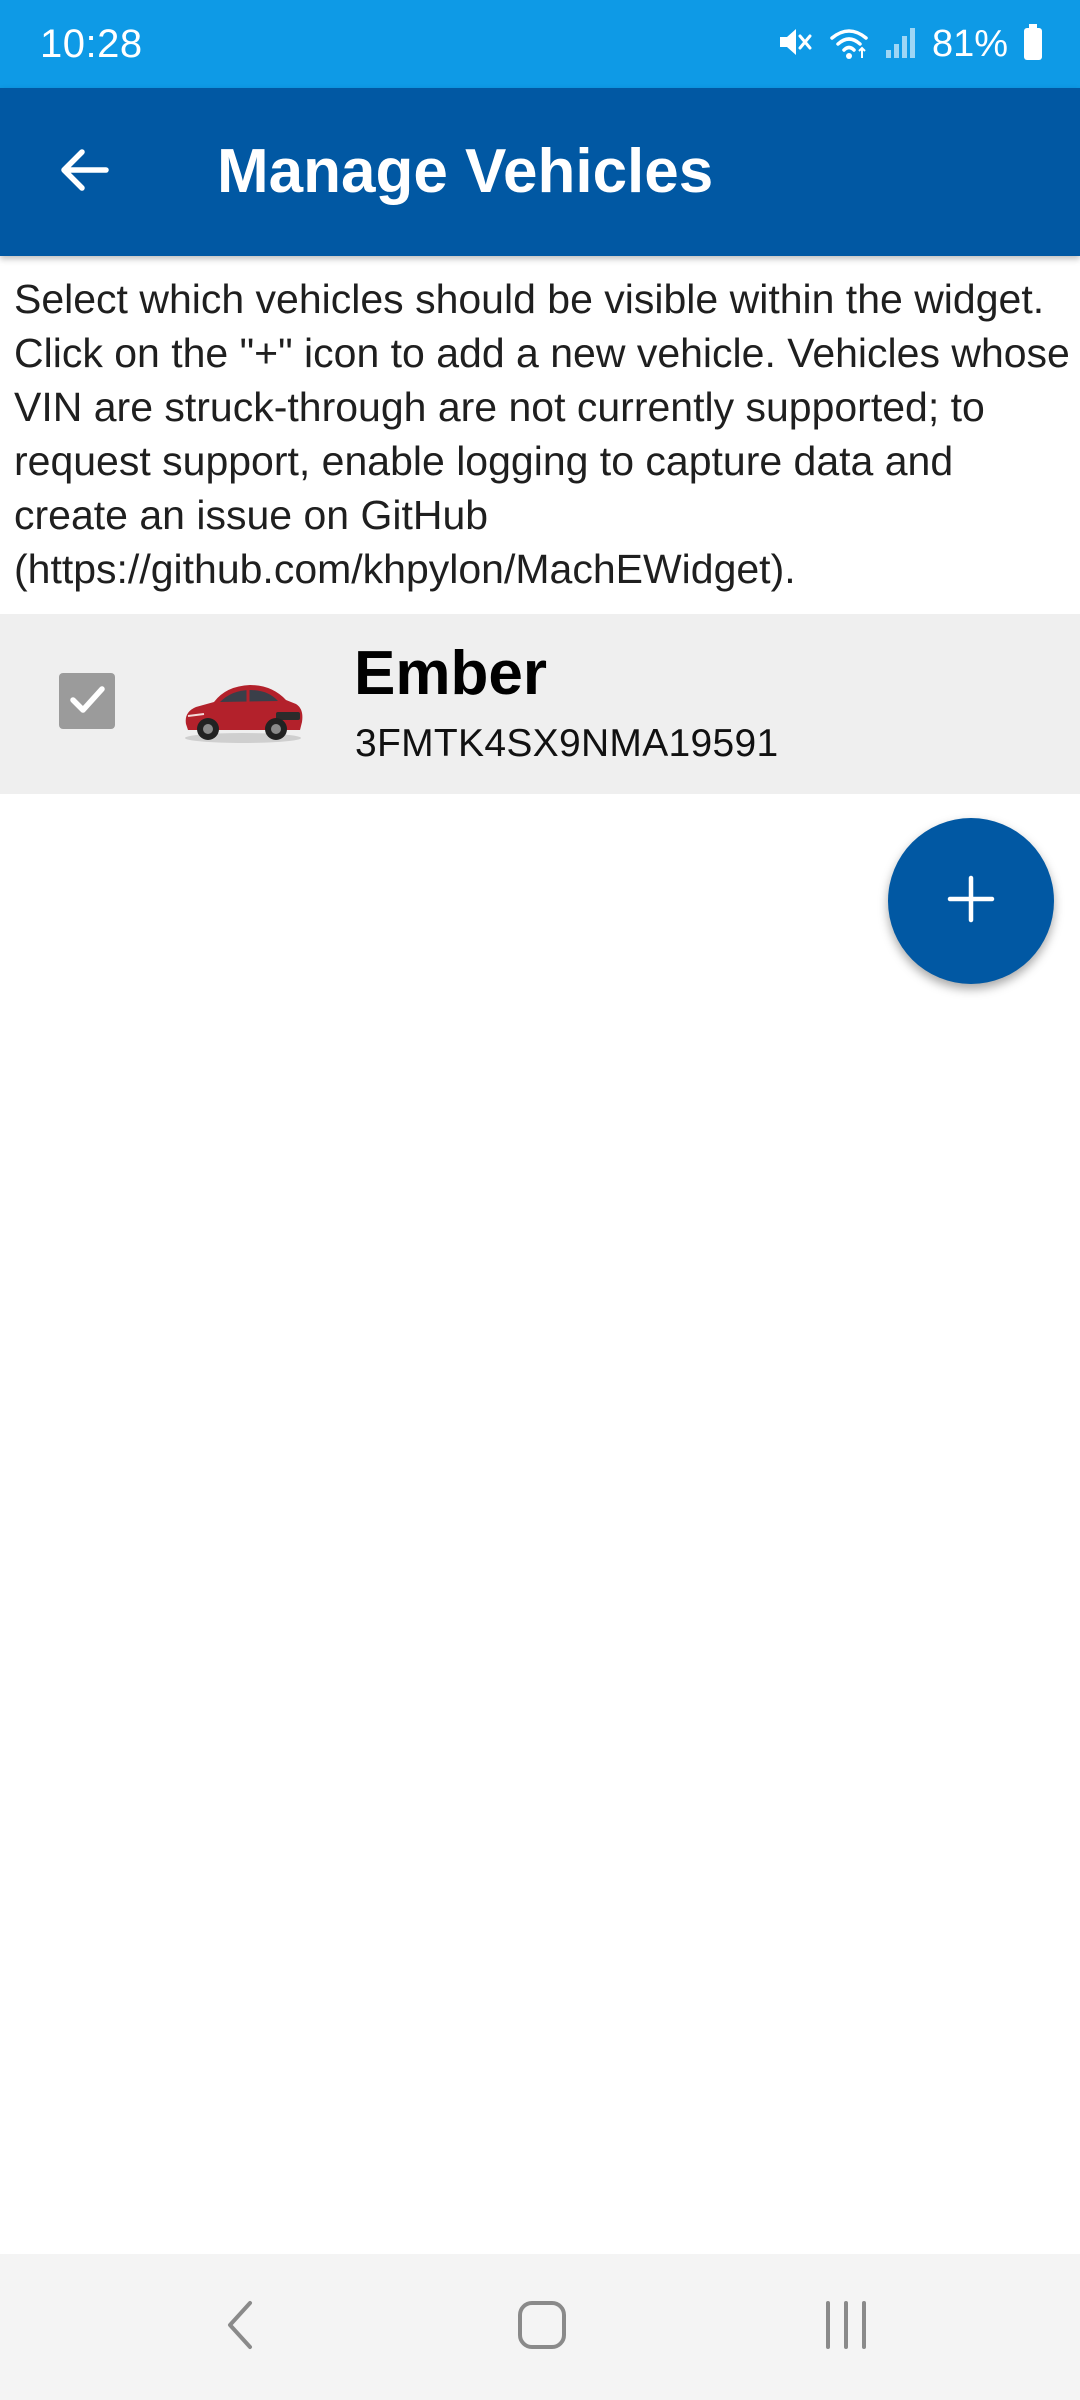  I want to click on add-vehicle-button, so click(971, 901).